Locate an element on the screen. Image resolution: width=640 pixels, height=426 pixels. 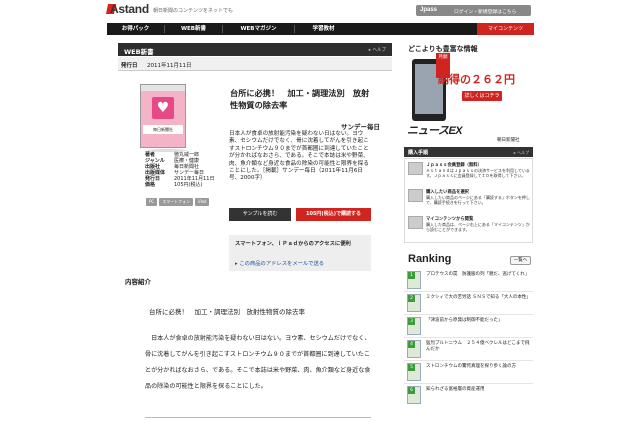
ranking-item: 4 猛烈プルトニウム ２５４億ベクレルはどこまで飛んだか is located at coordinates (468, 349).